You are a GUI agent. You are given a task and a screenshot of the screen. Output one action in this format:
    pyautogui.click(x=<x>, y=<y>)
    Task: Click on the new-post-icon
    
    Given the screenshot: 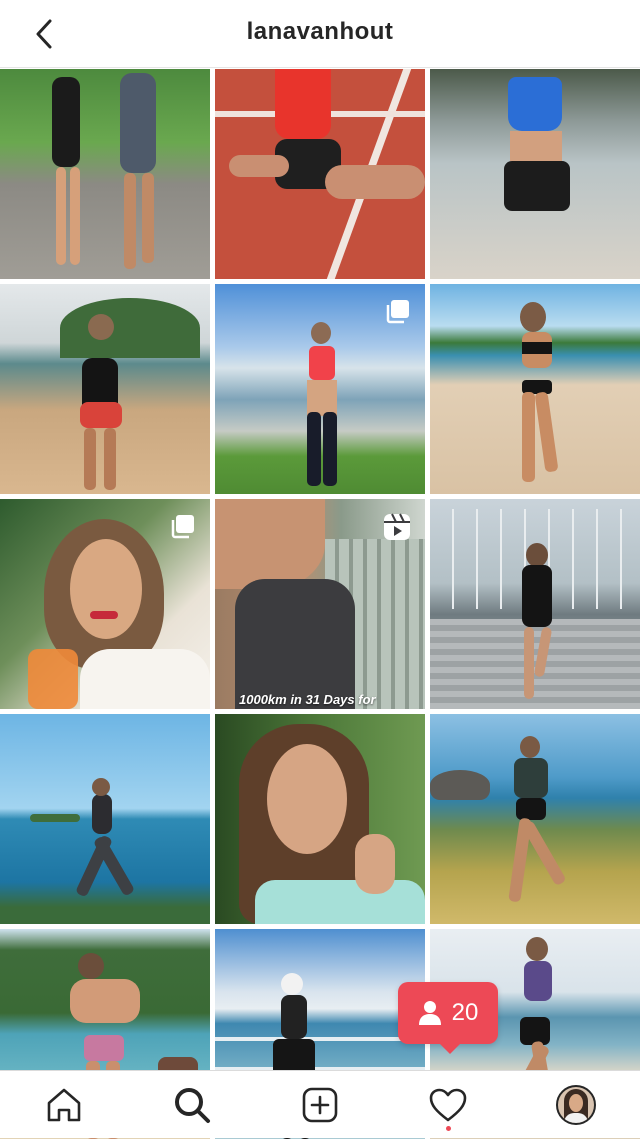 What is the action you would take?
    pyautogui.click(x=320, y=1104)
    